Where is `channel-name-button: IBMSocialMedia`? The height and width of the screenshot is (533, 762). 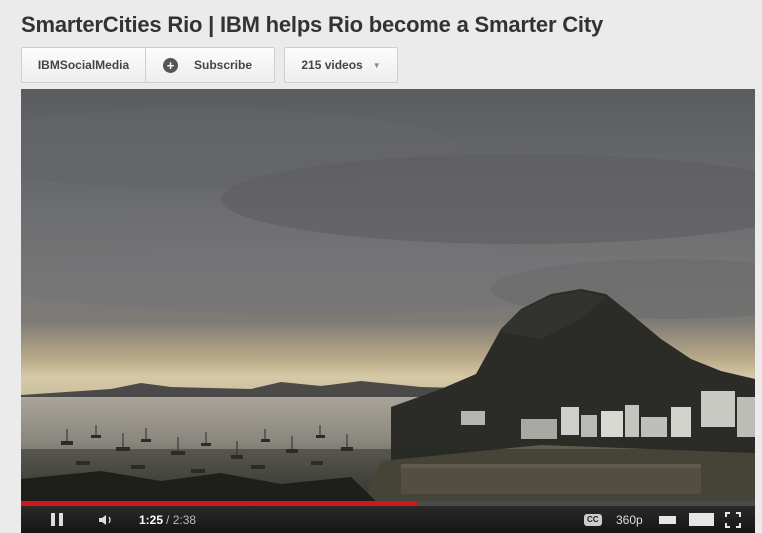 channel-name-button: IBMSocialMedia is located at coordinates (83, 65).